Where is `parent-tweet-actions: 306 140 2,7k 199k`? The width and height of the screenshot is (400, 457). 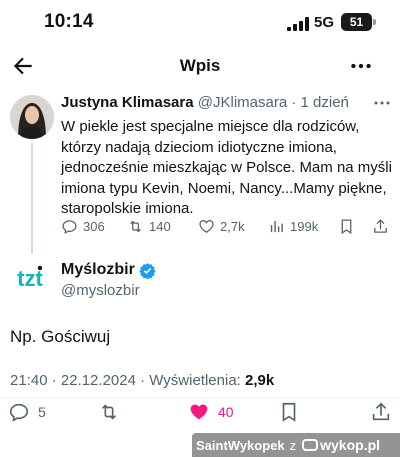 parent-tweet-actions: 306 140 2,7k 199k is located at coordinates (200, 226).